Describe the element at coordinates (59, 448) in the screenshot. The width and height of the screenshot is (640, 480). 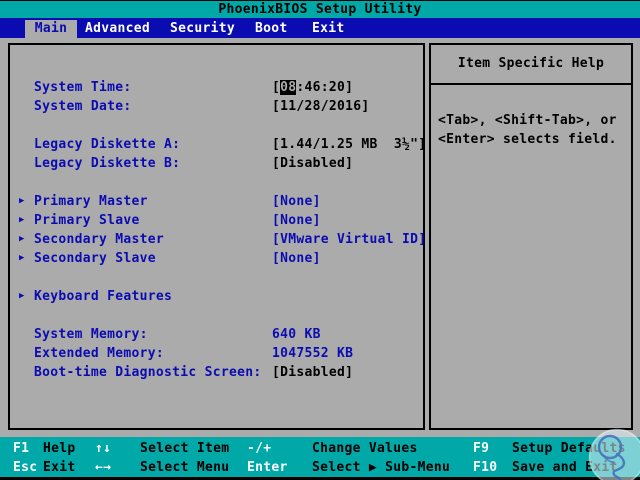
I see `action-help: Help` at that location.